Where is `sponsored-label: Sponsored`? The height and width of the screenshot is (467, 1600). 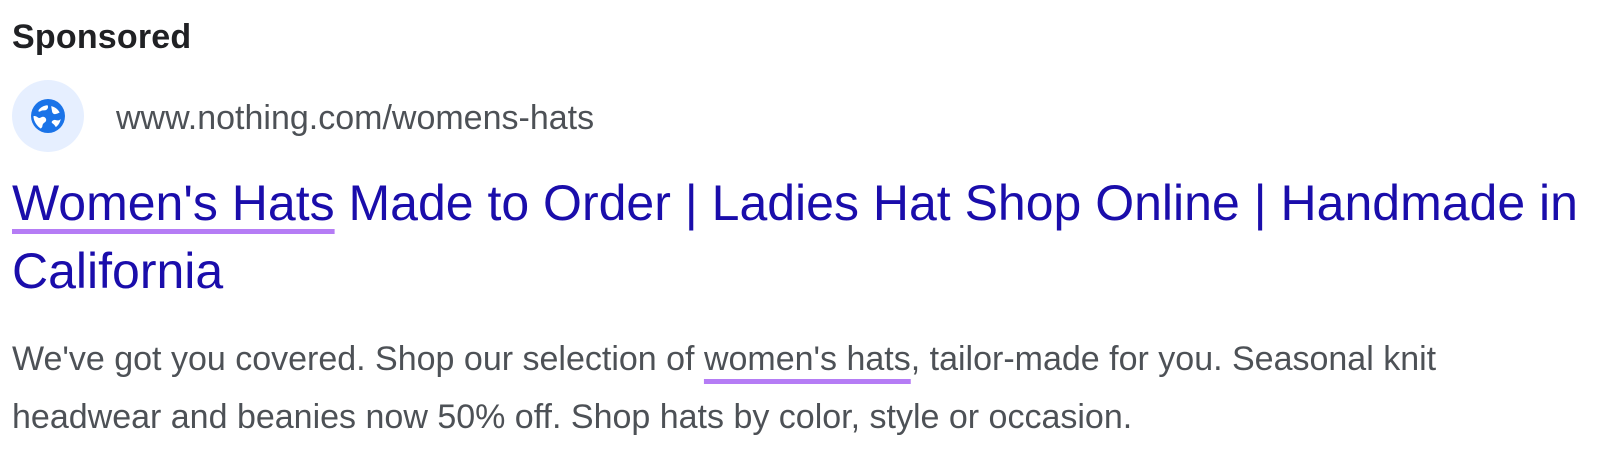
sponsored-label: Sponsored is located at coordinates (102, 37).